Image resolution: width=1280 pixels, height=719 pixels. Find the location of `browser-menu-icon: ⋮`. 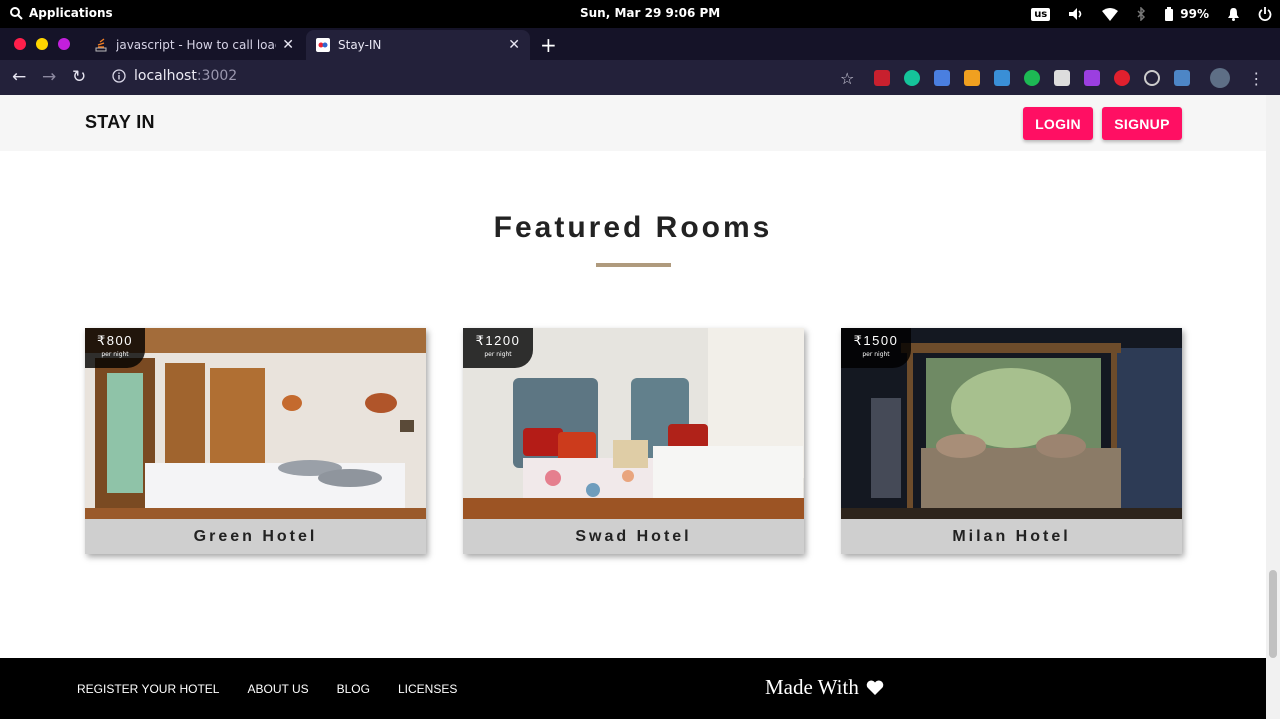

browser-menu-icon: ⋮ is located at coordinates (1256, 78).